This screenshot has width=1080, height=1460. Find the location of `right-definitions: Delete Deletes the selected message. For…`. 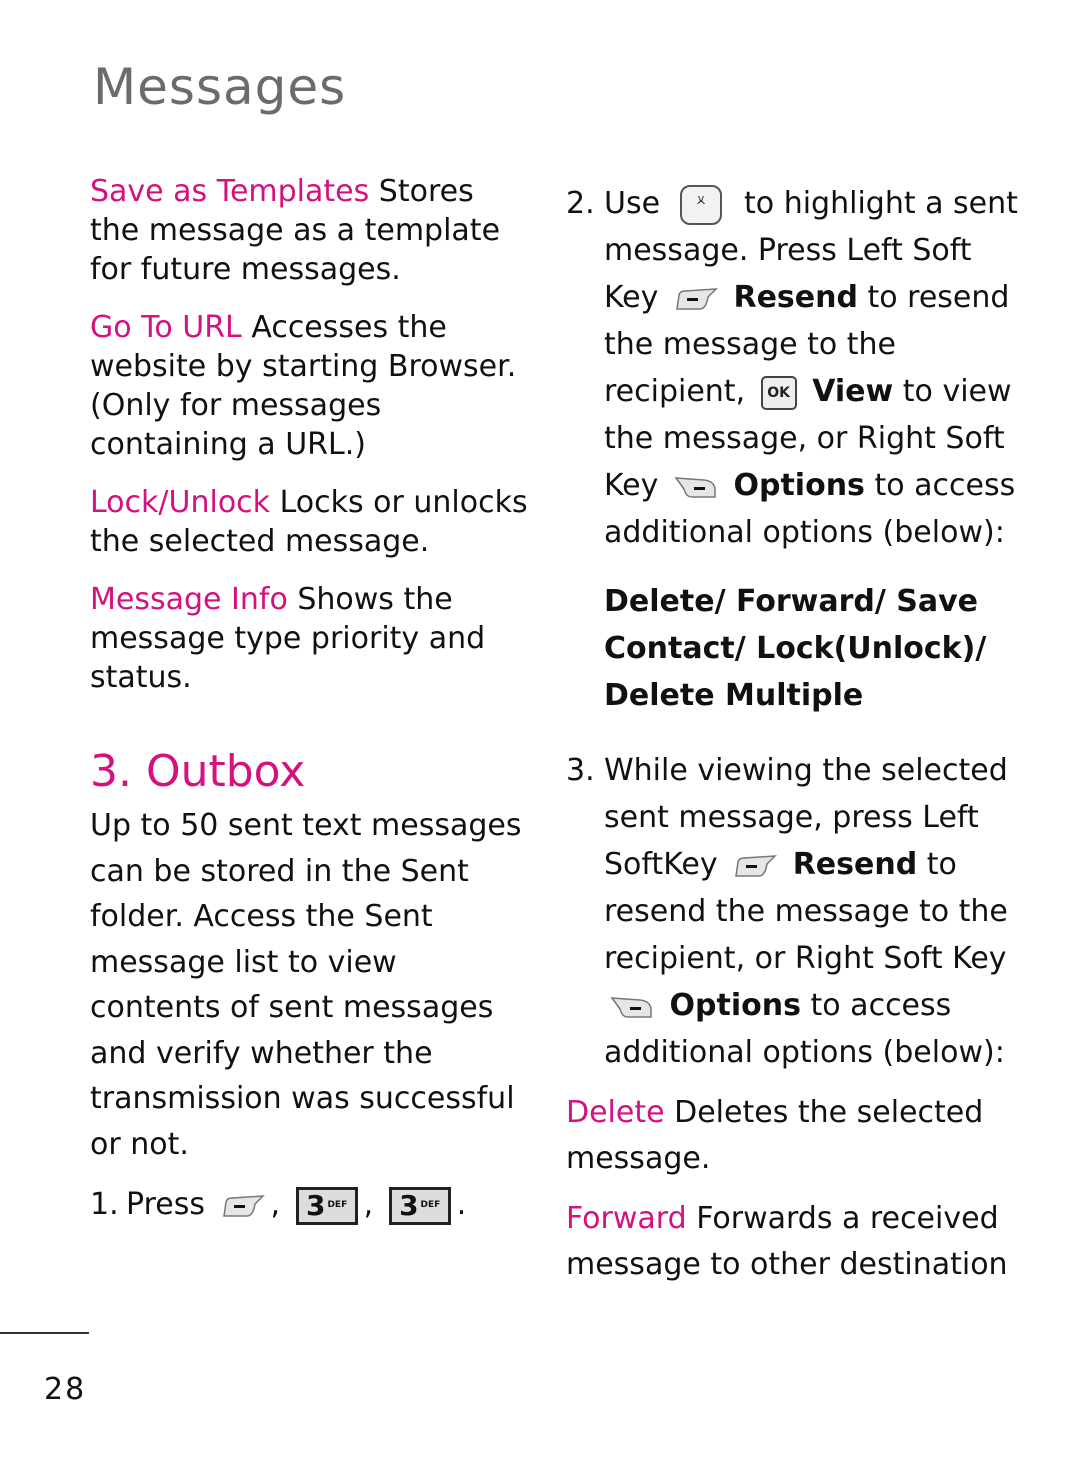

right-definitions: Delete Deletes the selected message. For… is located at coordinates (796, 1189).